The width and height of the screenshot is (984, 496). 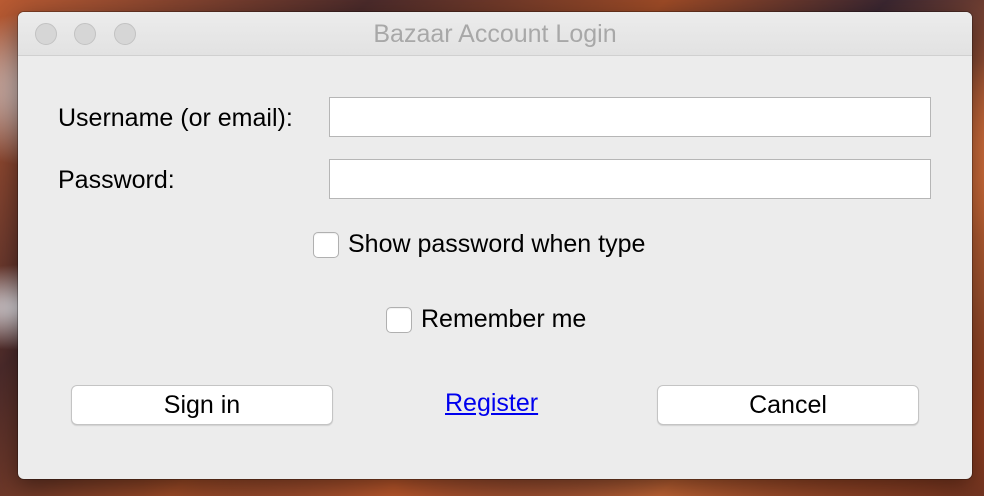 I want to click on remember-me-checkbox, so click(x=399, y=319).